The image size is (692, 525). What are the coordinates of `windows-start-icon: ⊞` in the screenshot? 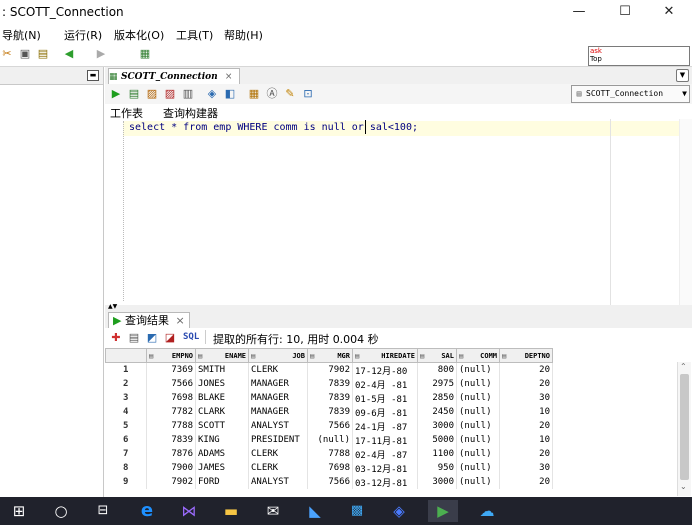 It's located at (19, 511).